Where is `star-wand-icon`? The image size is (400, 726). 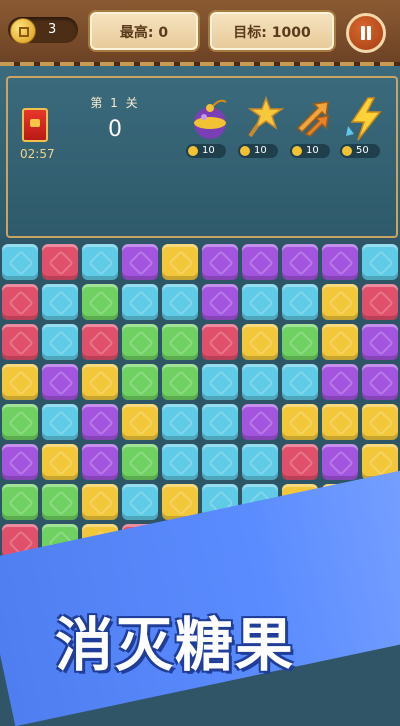 star-wand-icon is located at coordinates (266, 116).